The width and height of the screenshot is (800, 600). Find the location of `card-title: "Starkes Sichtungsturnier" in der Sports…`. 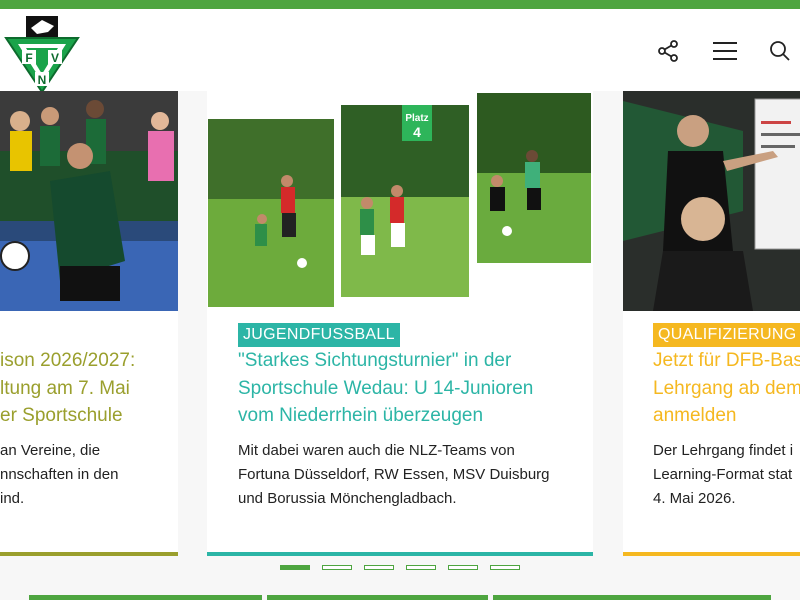

card-title: "Starkes Sichtungsturnier" in der Sports… is located at coordinates (385, 388).